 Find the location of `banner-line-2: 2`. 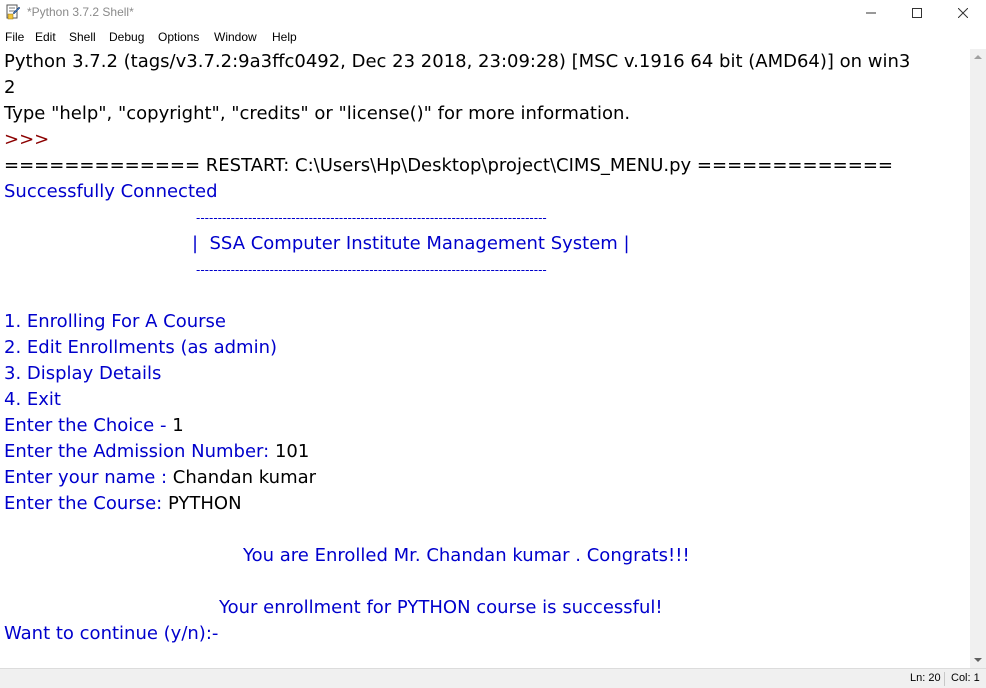

banner-line-2: 2 is located at coordinates (10, 87).